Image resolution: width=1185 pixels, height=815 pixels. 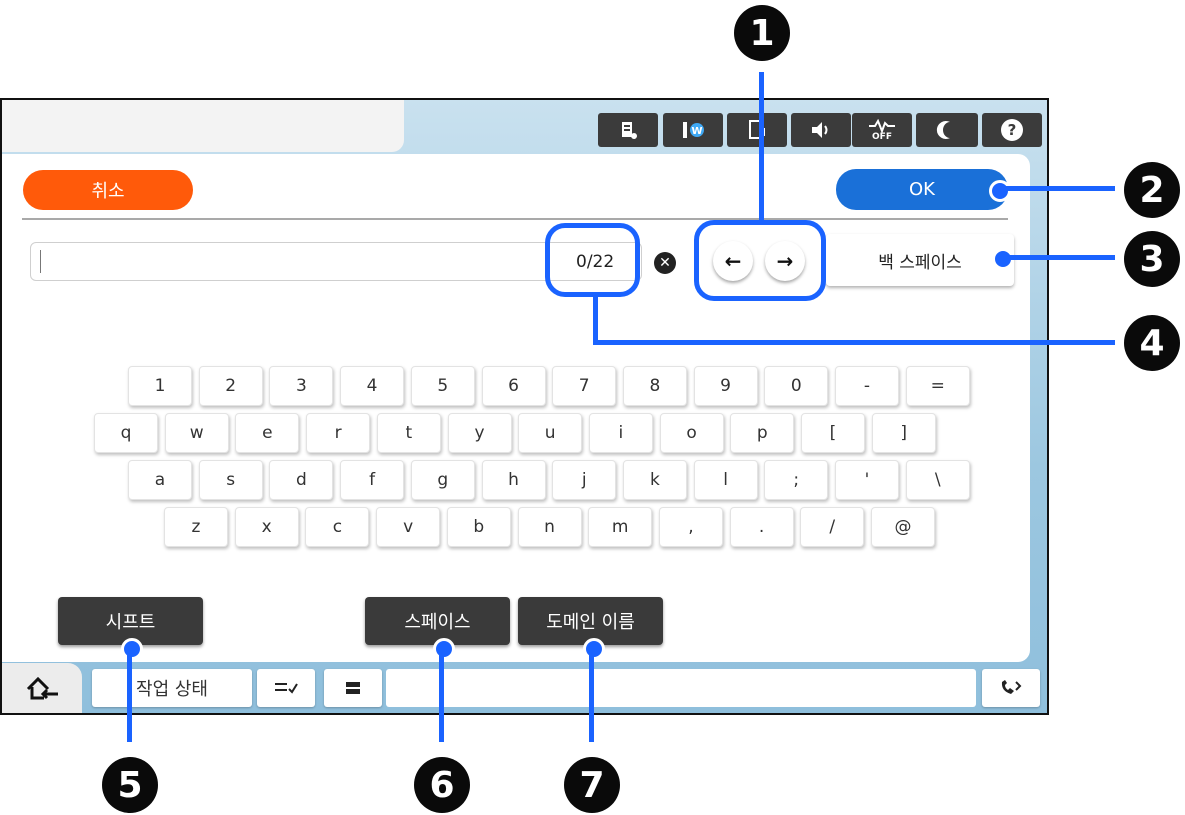 I want to click on ok-label: OK, so click(x=922, y=189).